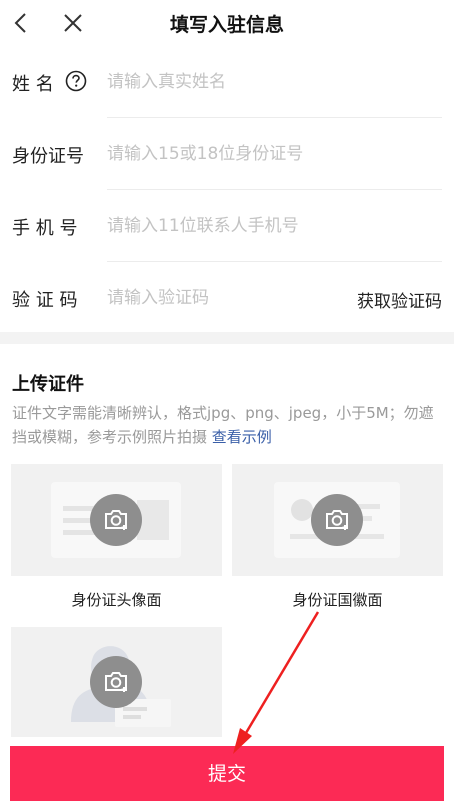 The height and width of the screenshot is (802, 454). I want to click on upload-card-id-front, so click(116, 520).